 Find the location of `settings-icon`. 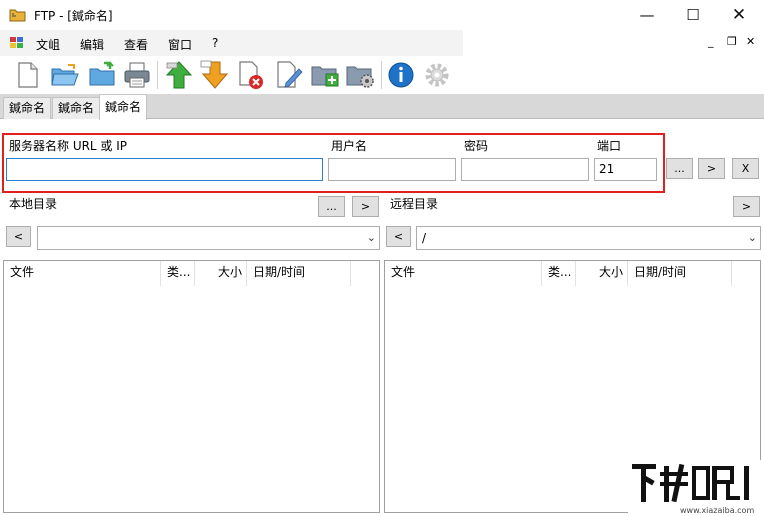

settings-icon is located at coordinates (437, 75).